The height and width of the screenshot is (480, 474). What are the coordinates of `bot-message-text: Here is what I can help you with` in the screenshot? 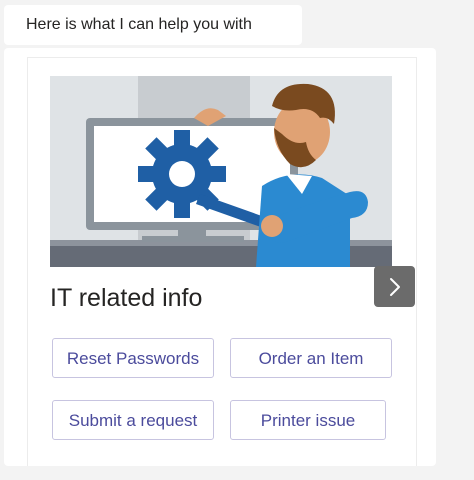 It's located at (139, 24).